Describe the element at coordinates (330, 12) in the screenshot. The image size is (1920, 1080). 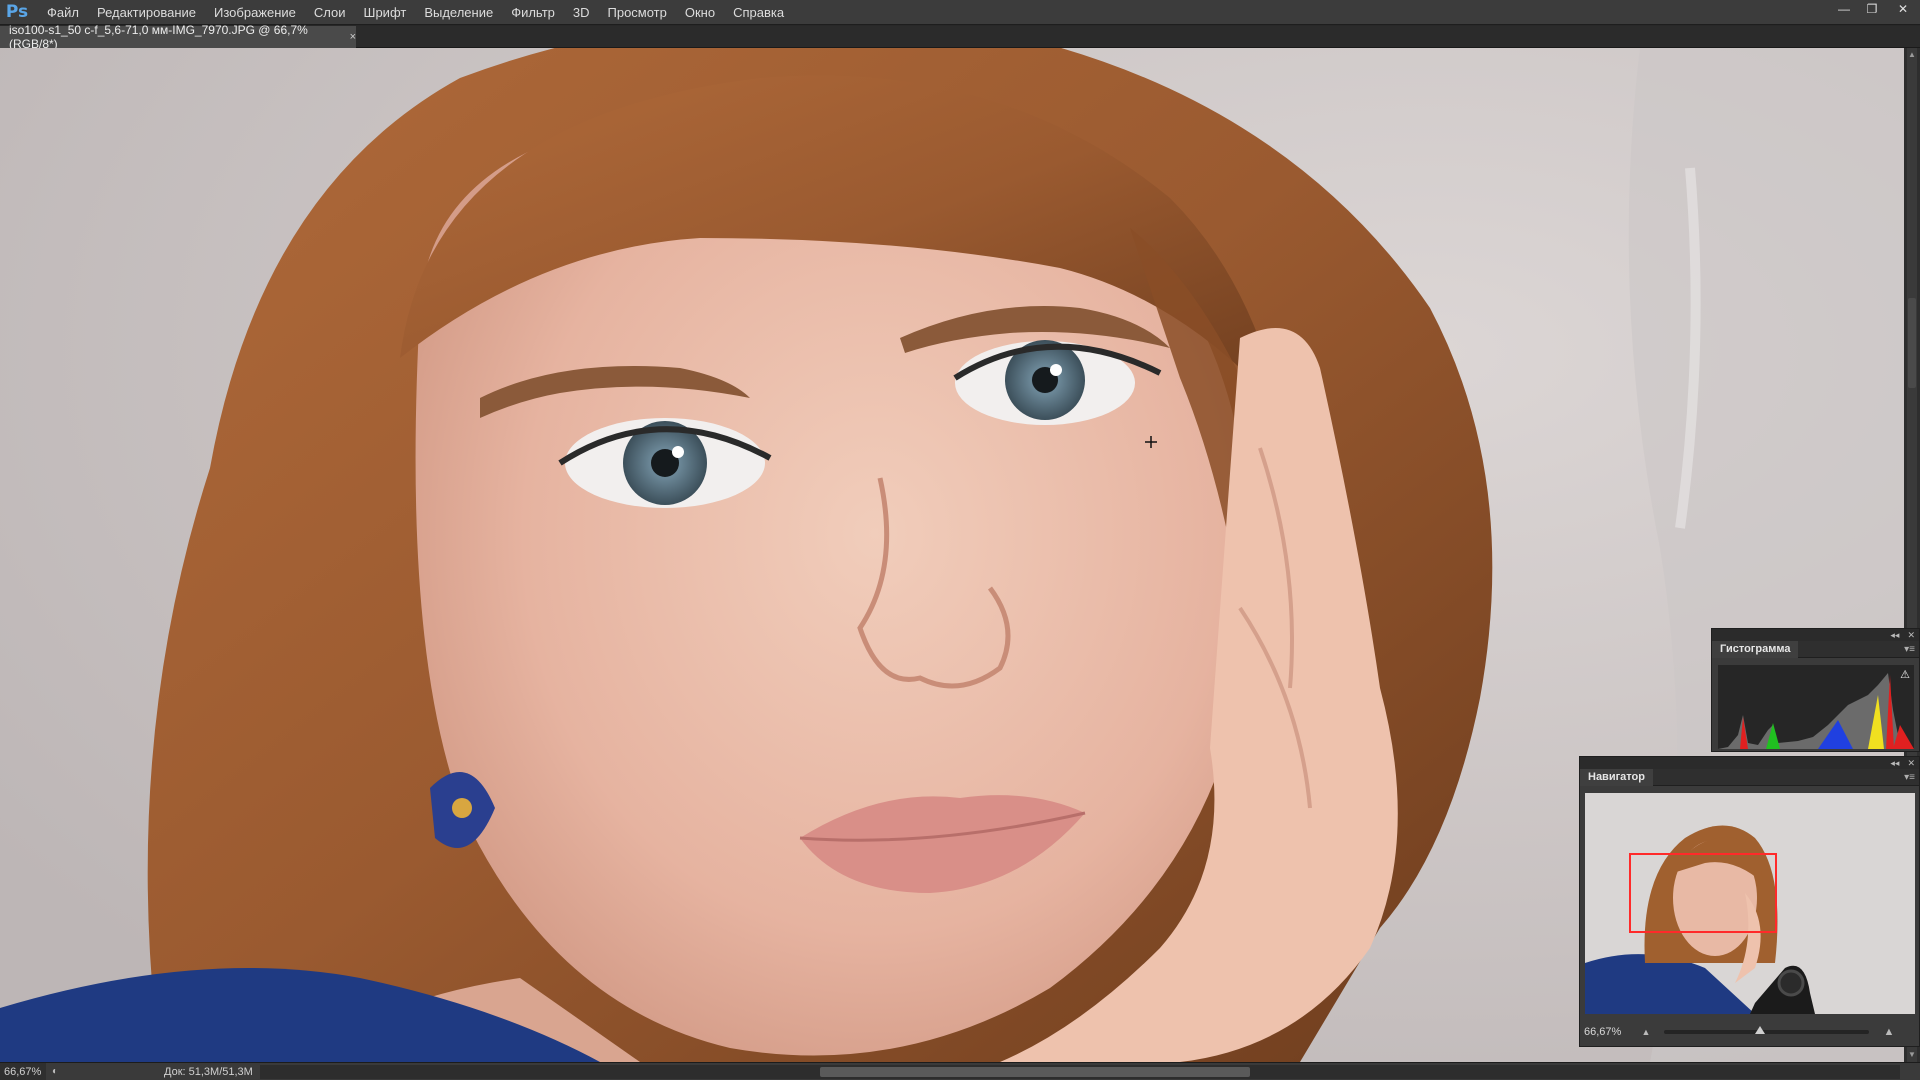
I see `menu-layers: Слои` at that location.